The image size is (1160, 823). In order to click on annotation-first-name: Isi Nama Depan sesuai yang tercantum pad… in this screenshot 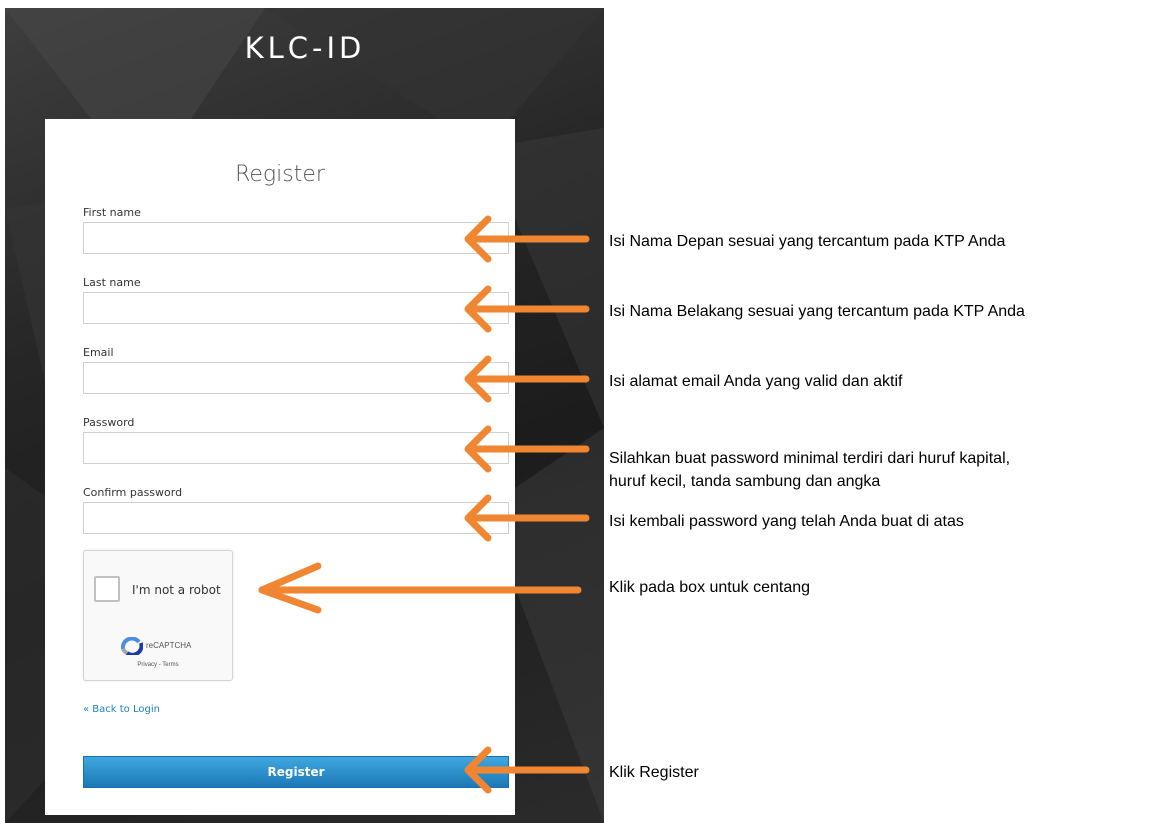, I will do `click(807, 241)`.